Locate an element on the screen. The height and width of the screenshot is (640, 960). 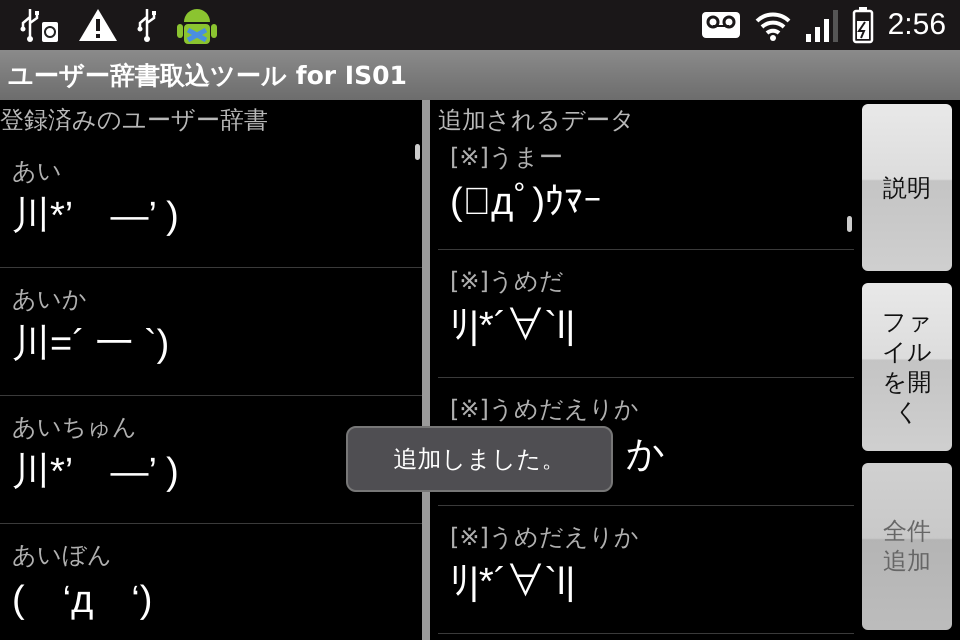
voicemail-icon is located at coordinates (721, 25).